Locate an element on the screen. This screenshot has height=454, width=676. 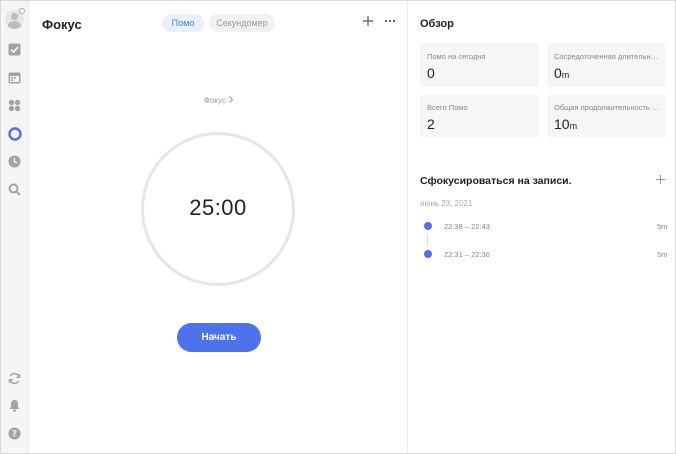
sync-icon is located at coordinates (14, 378).